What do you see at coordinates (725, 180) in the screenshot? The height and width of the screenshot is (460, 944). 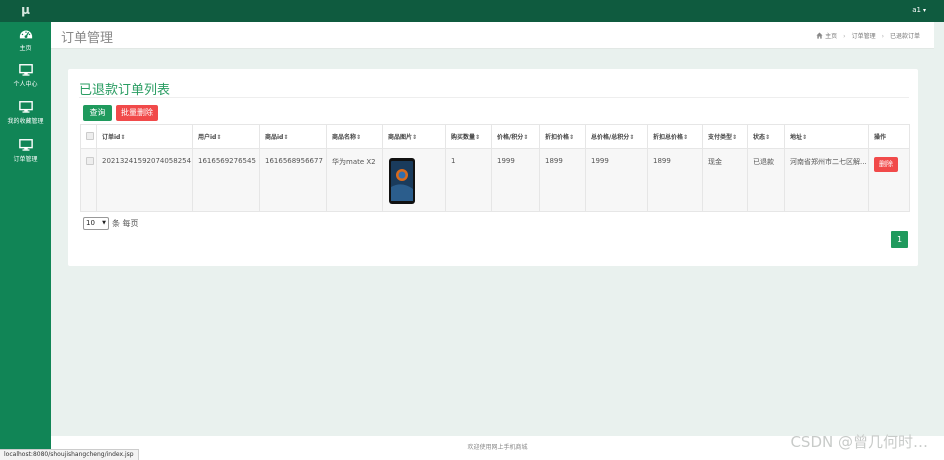 I see `cell-pay-type: 现金` at bounding box center [725, 180].